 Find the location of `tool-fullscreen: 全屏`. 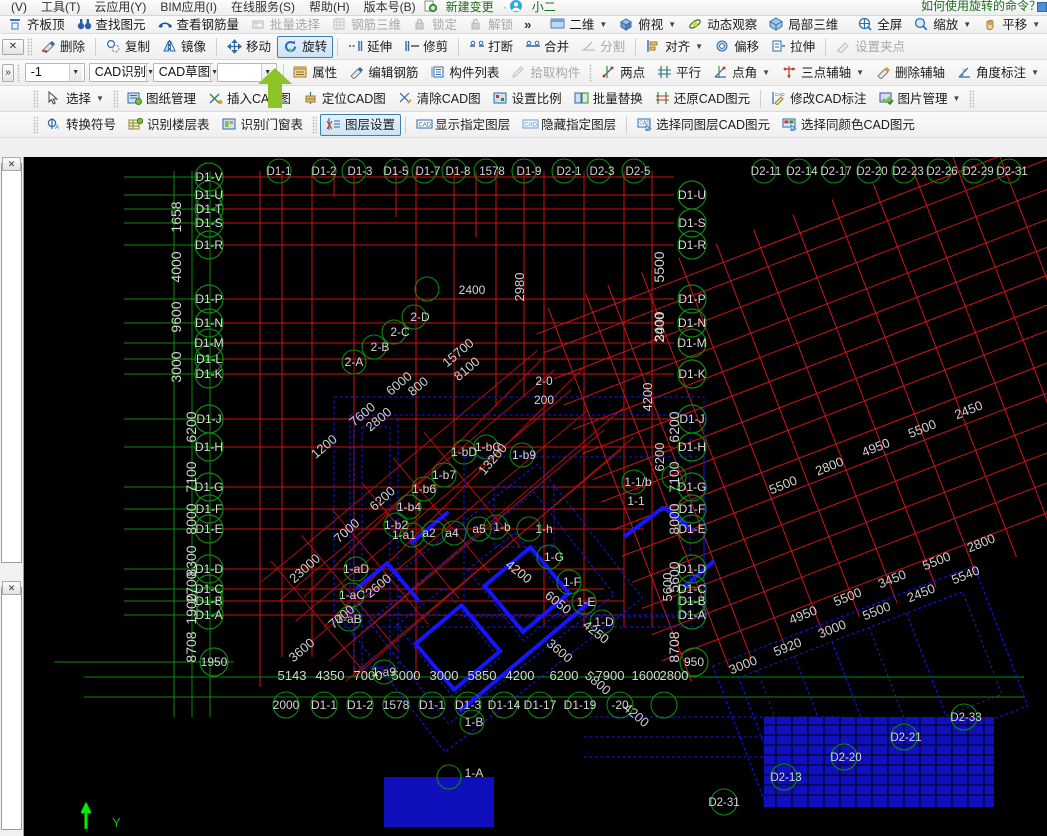

tool-fullscreen: 全屏 is located at coordinates (880, 25).